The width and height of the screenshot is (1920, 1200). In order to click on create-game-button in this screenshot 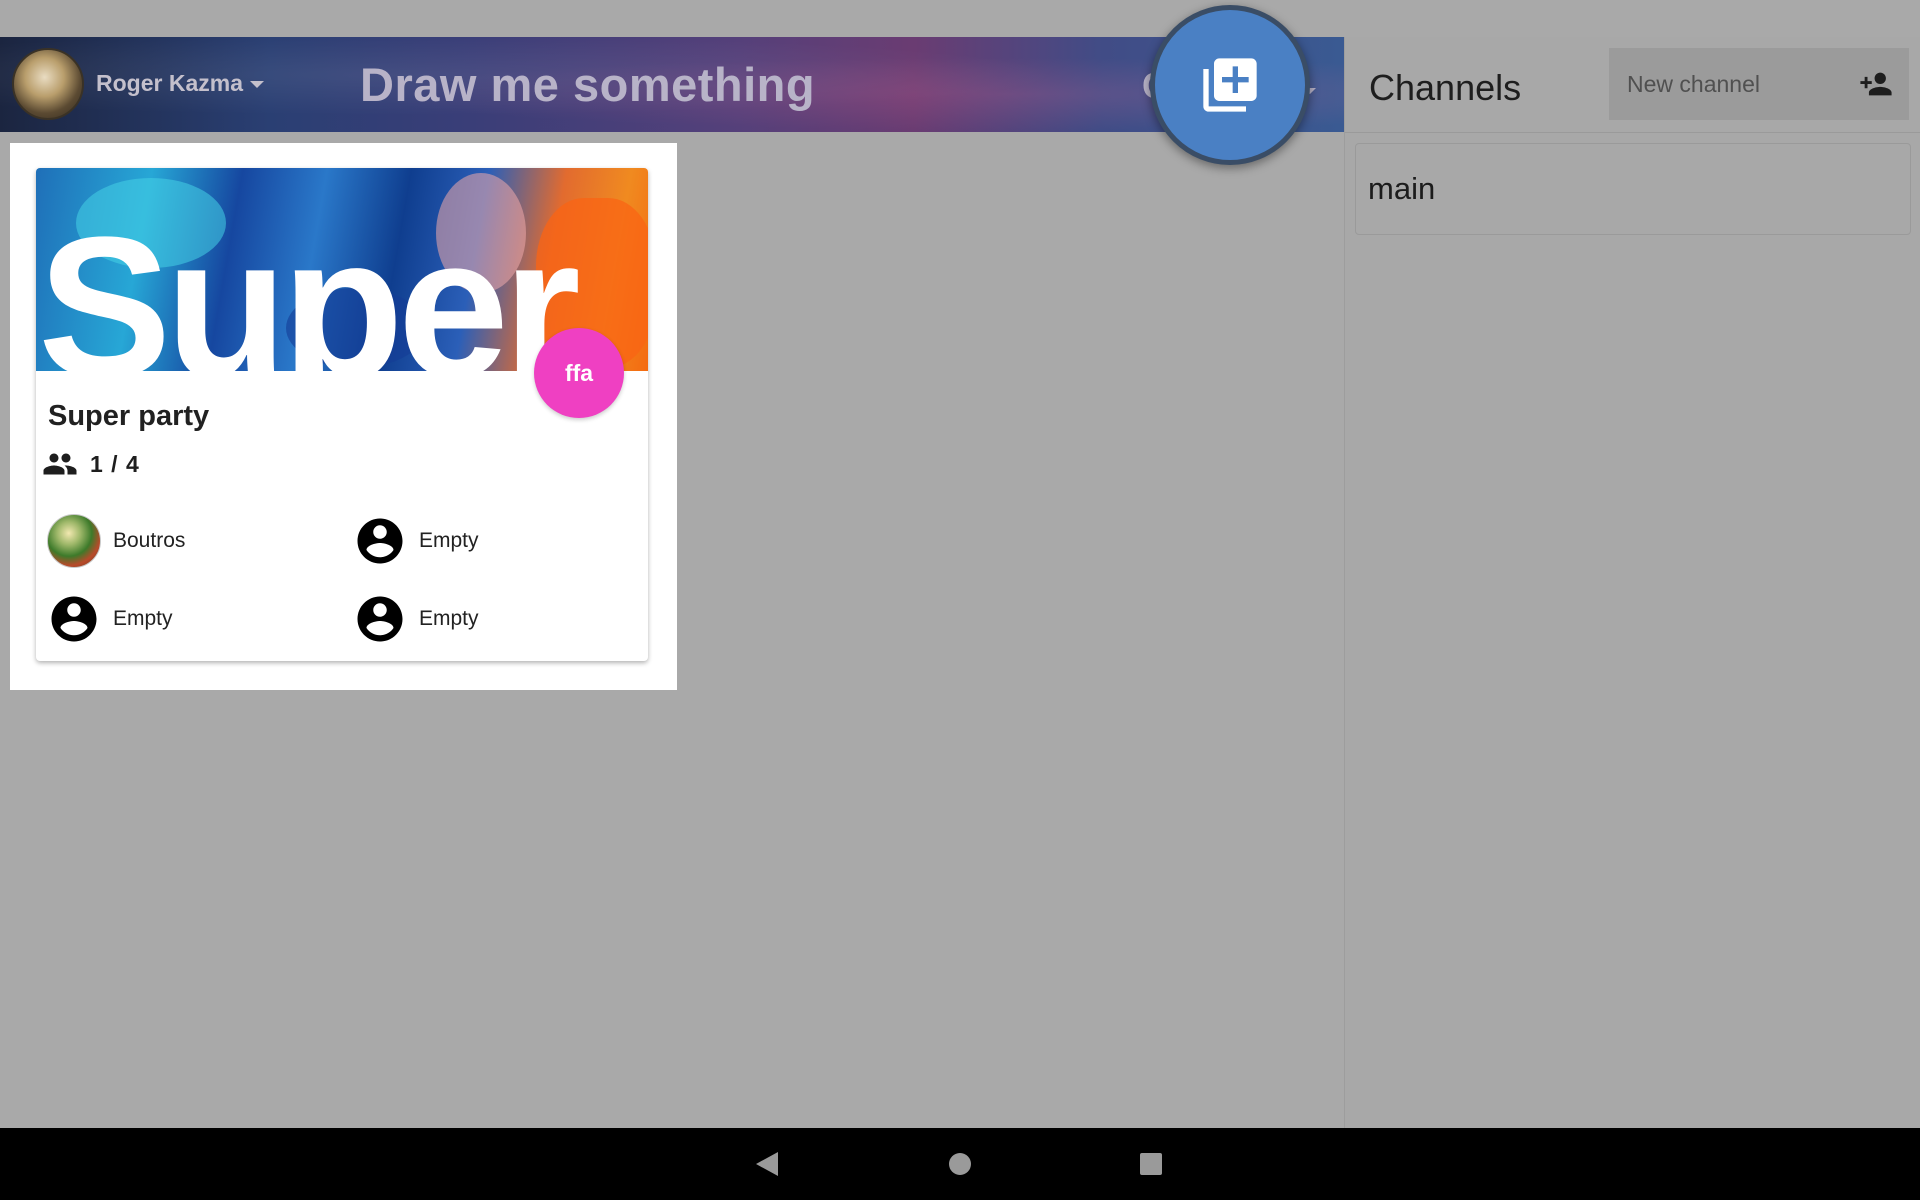, I will do `click(1230, 85)`.